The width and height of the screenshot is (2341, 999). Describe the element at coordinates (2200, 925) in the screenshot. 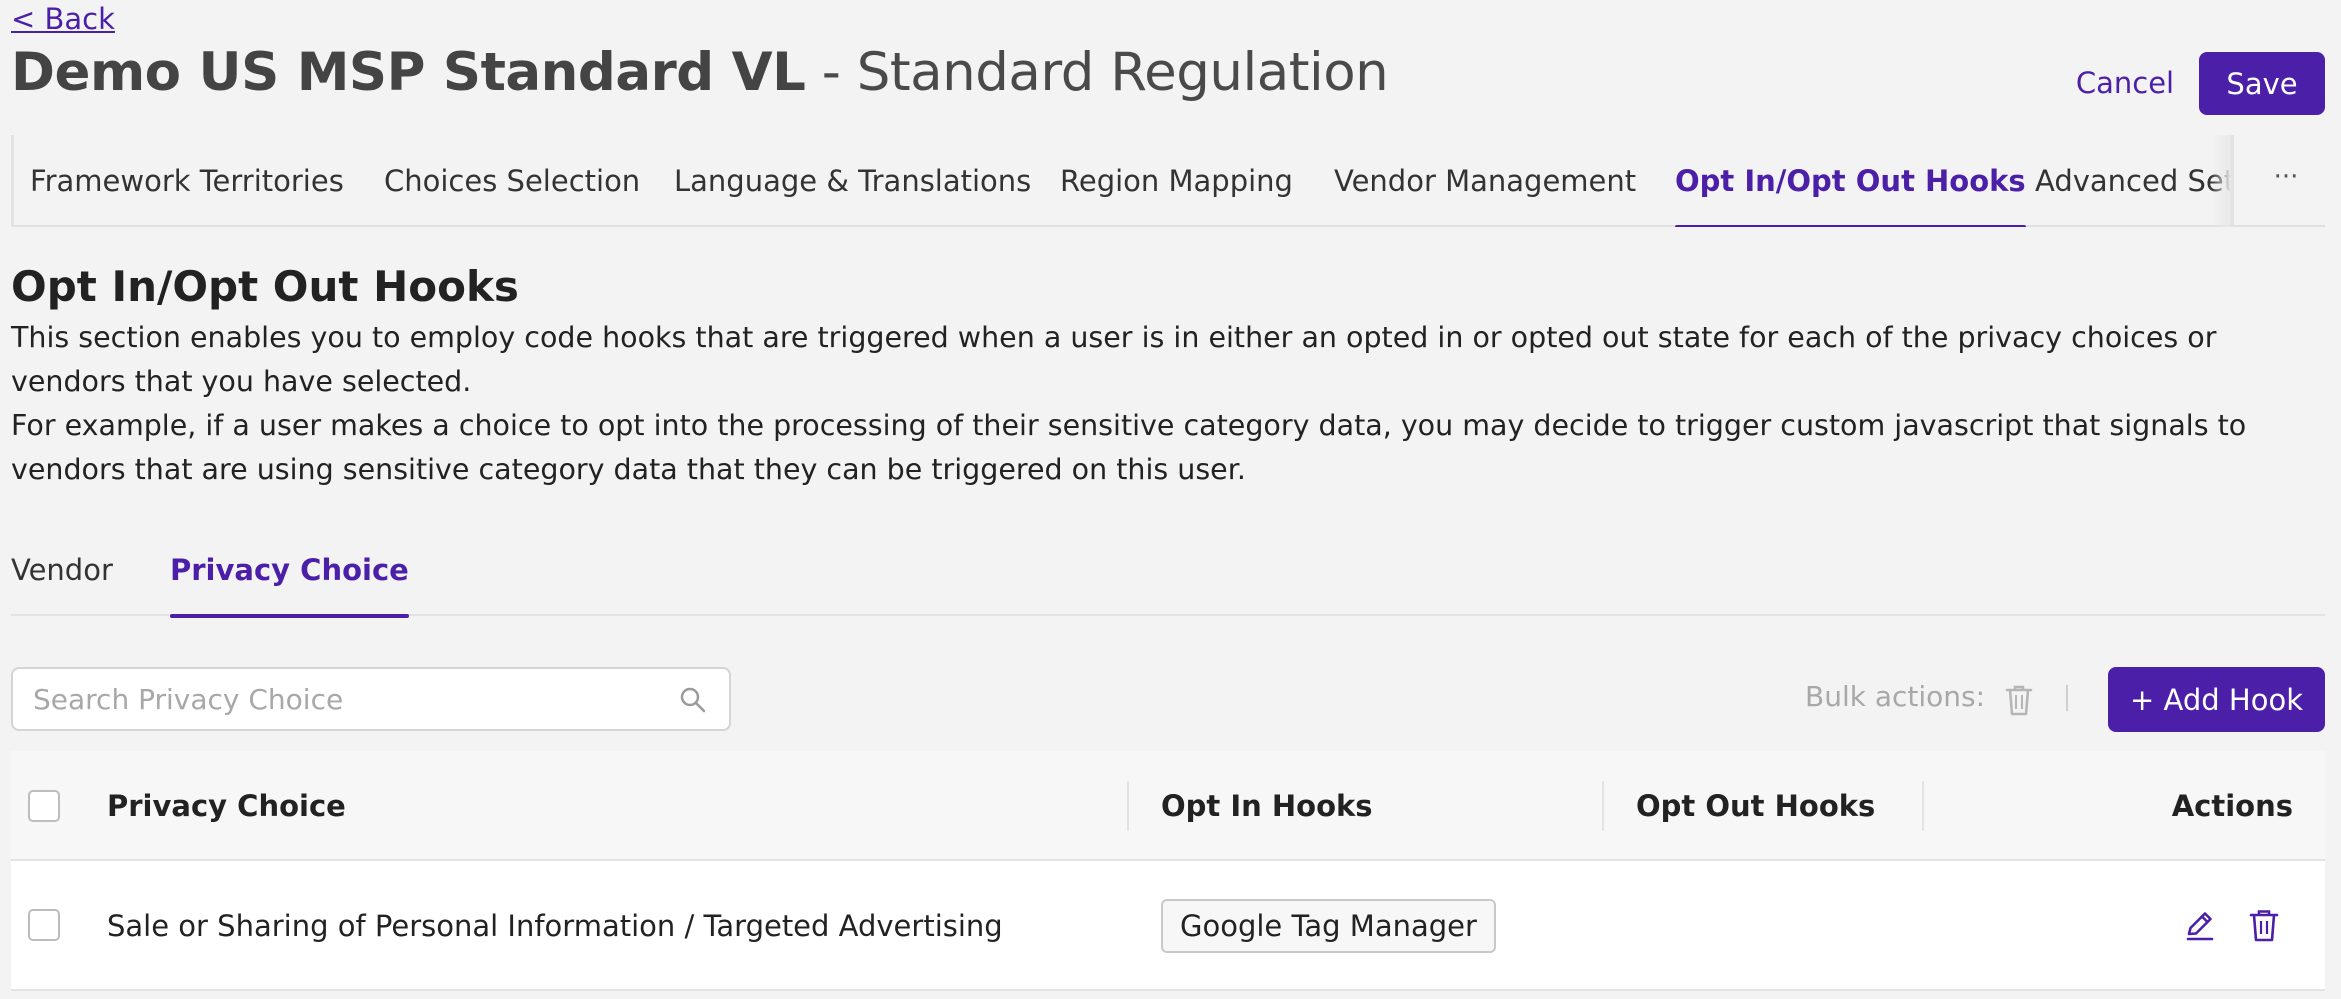

I see `edit-pencil-icon` at that location.